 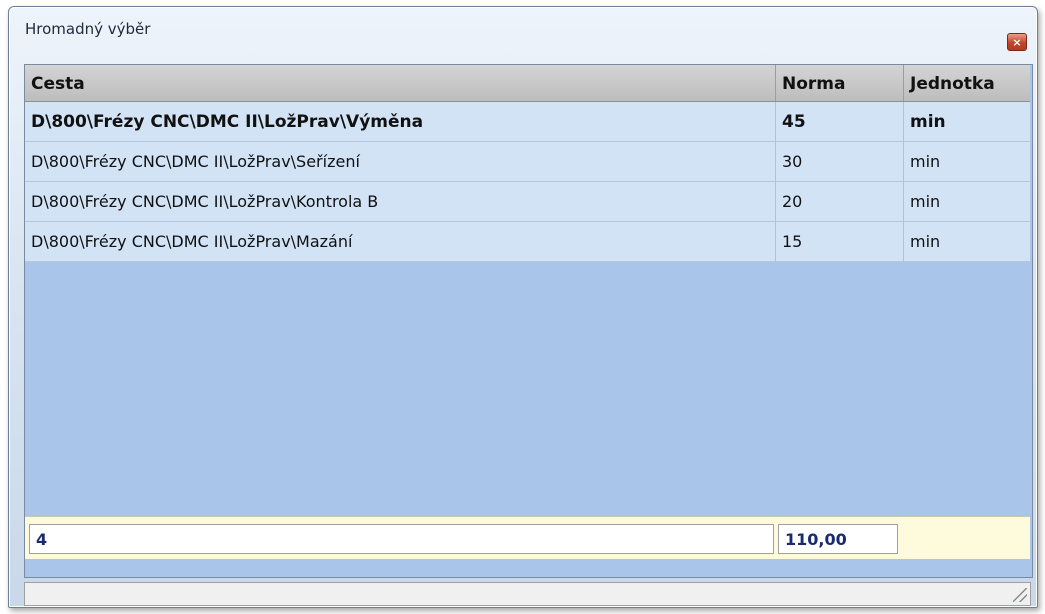 What do you see at coordinates (400, 83) in the screenshot?
I see `column-header-cesta: Cesta` at bounding box center [400, 83].